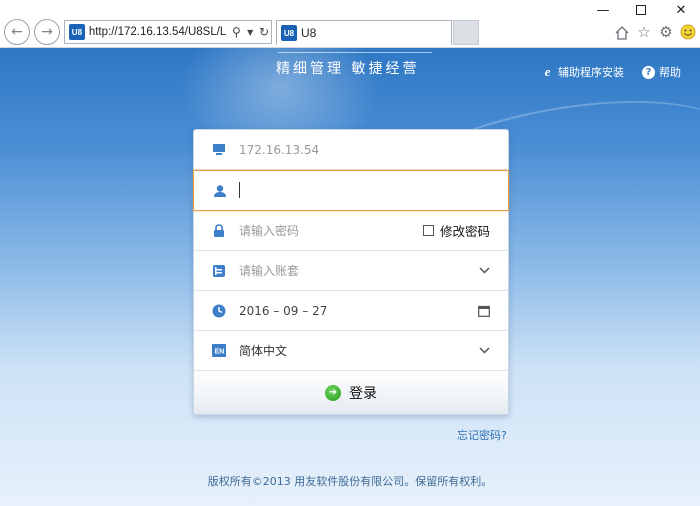 The width and height of the screenshot is (700, 506). What do you see at coordinates (681, 10) in the screenshot?
I see `close-icon: ✕` at bounding box center [681, 10].